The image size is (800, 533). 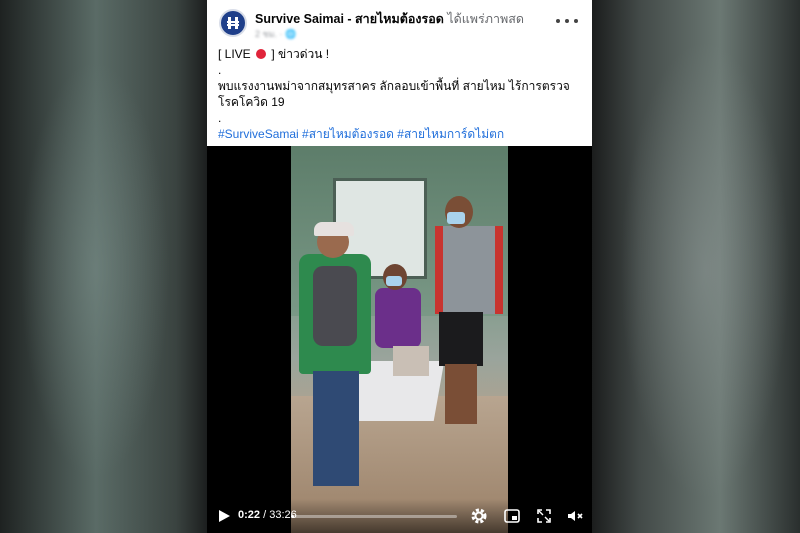 I want to click on video-controls: 0:22 / 33:26, so click(x=399, y=516).